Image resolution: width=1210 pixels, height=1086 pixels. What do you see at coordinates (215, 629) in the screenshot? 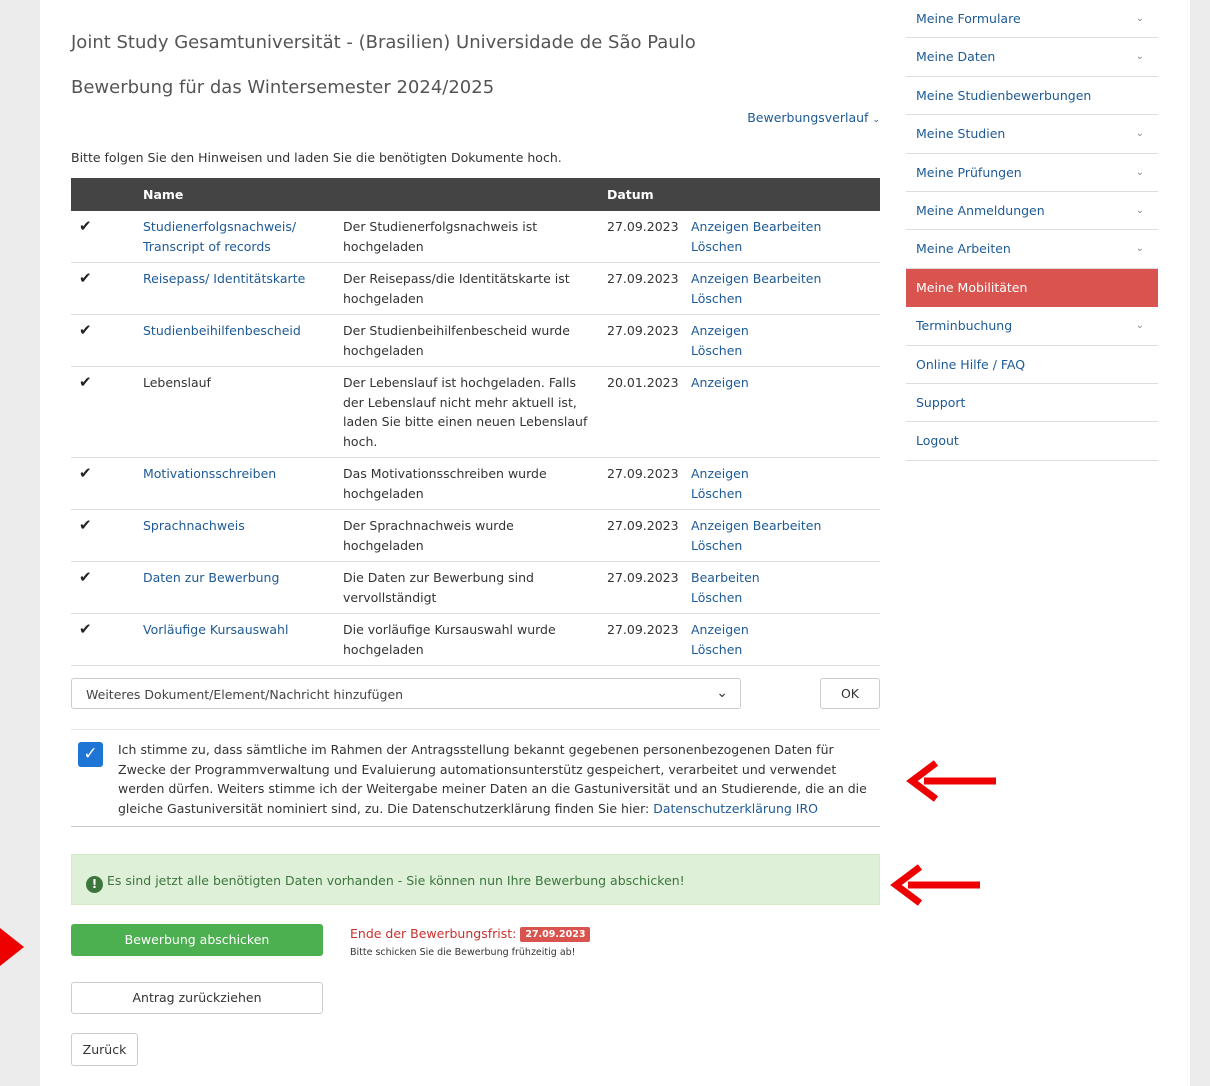
I see `document-name: Vorläufige Kursauswahl` at bounding box center [215, 629].